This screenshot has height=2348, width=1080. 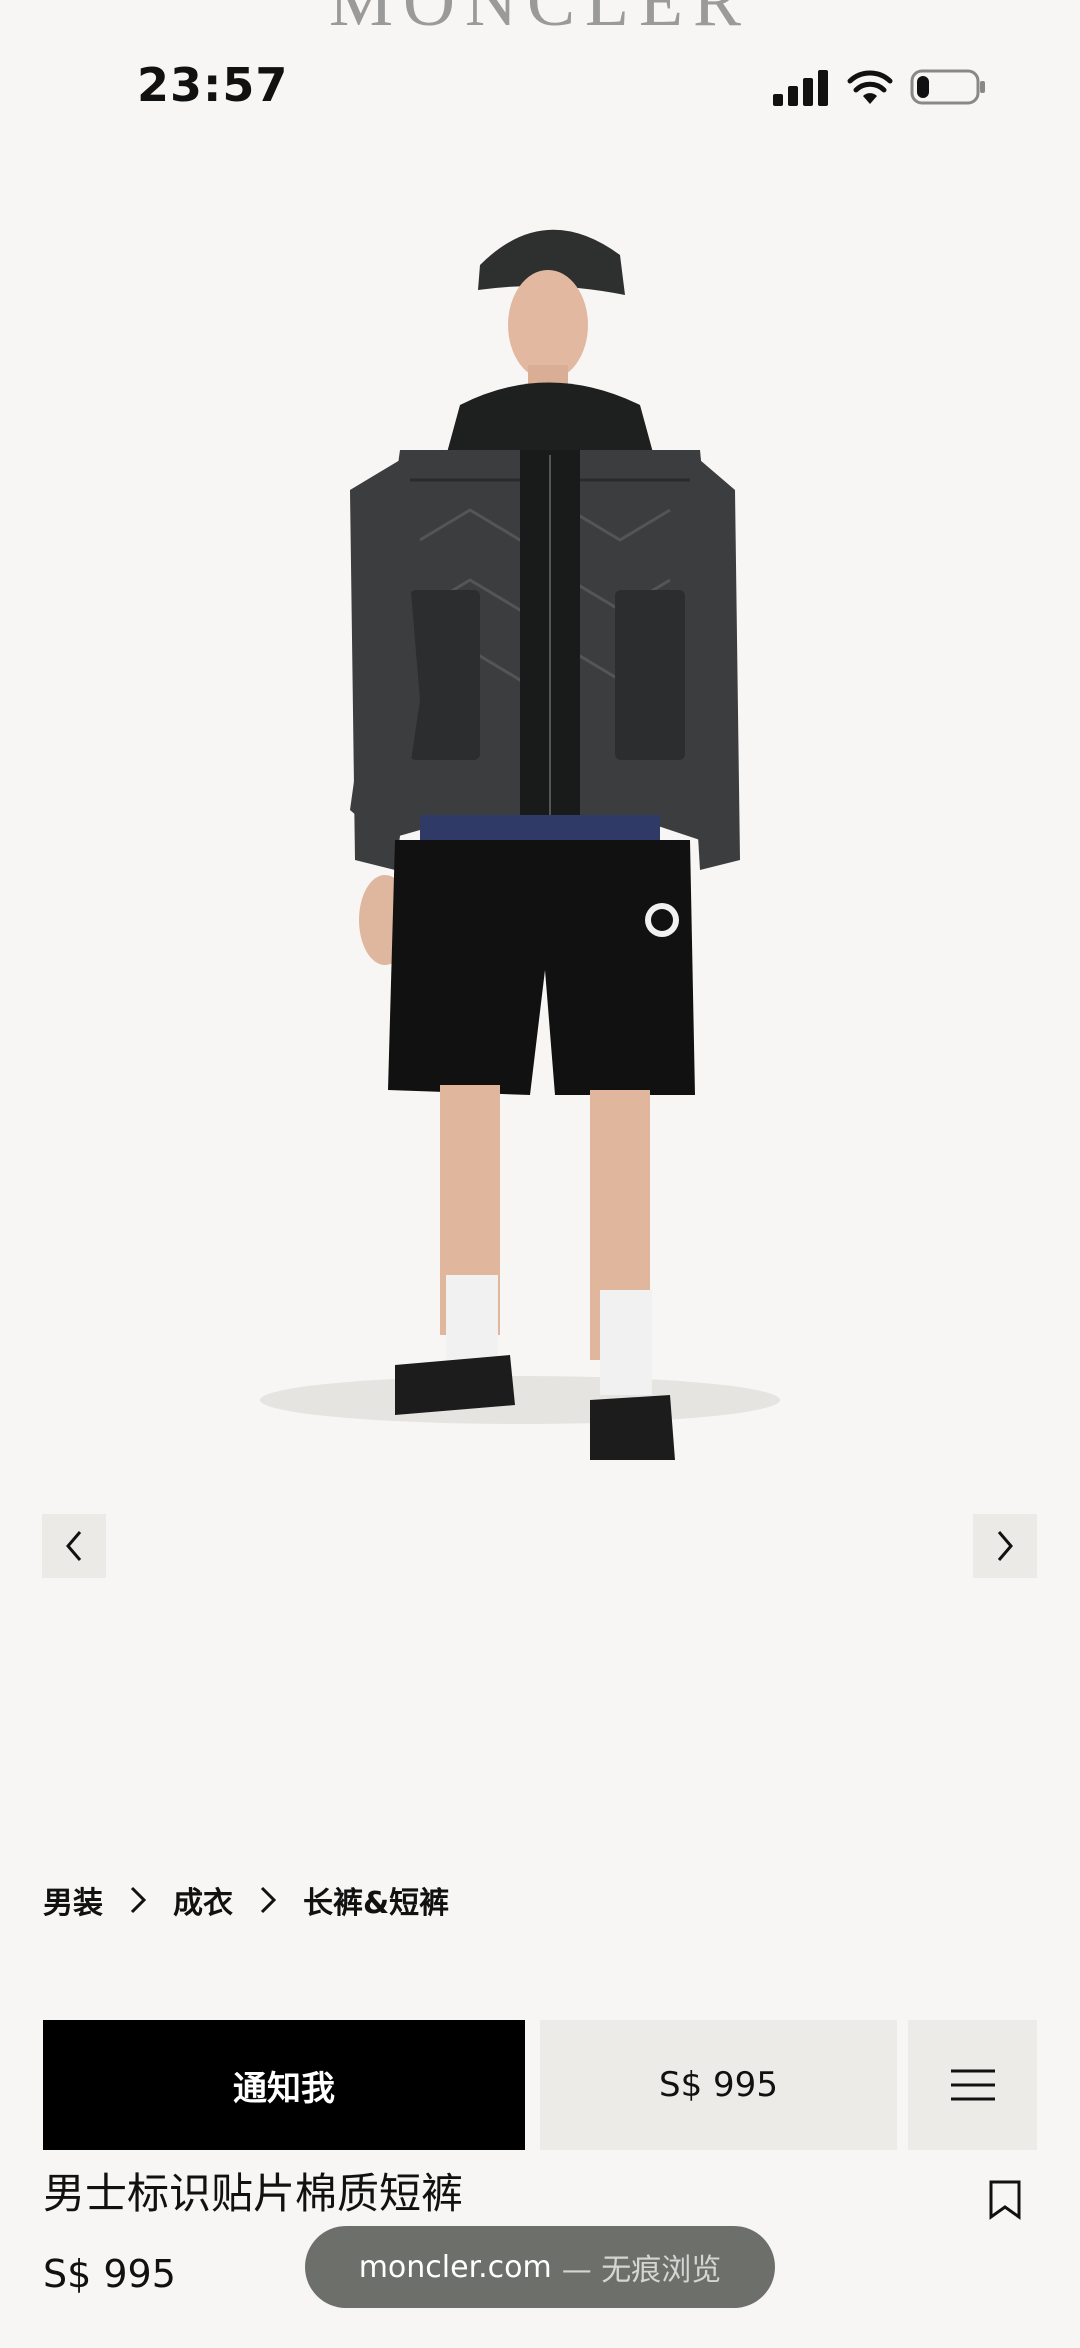 What do you see at coordinates (284, 2085) in the screenshot?
I see `notify-me-button: 通知我` at bounding box center [284, 2085].